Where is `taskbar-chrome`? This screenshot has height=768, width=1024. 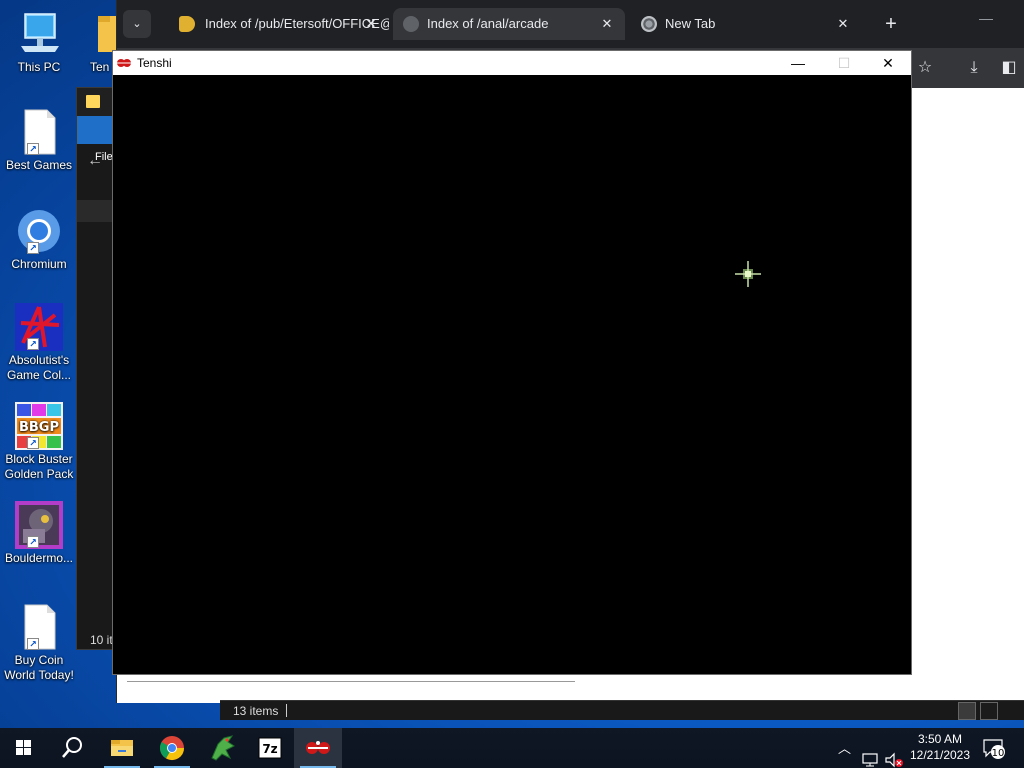 taskbar-chrome is located at coordinates (172, 748).